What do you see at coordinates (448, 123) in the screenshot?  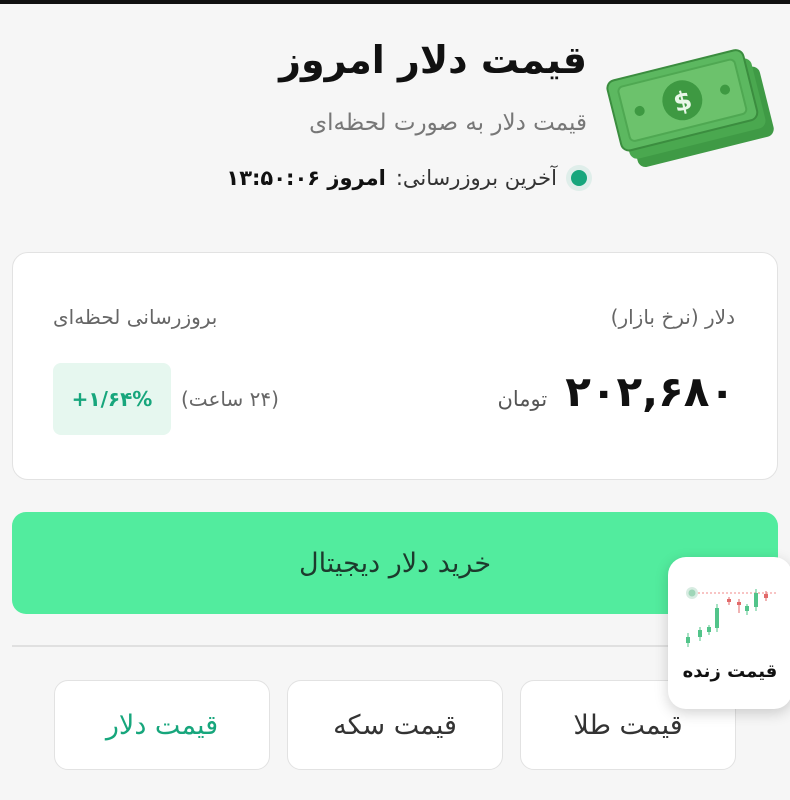 I see `page-subtitle: قیمت دلار به صورت لحظه‌ای` at bounding box center [448, 123].